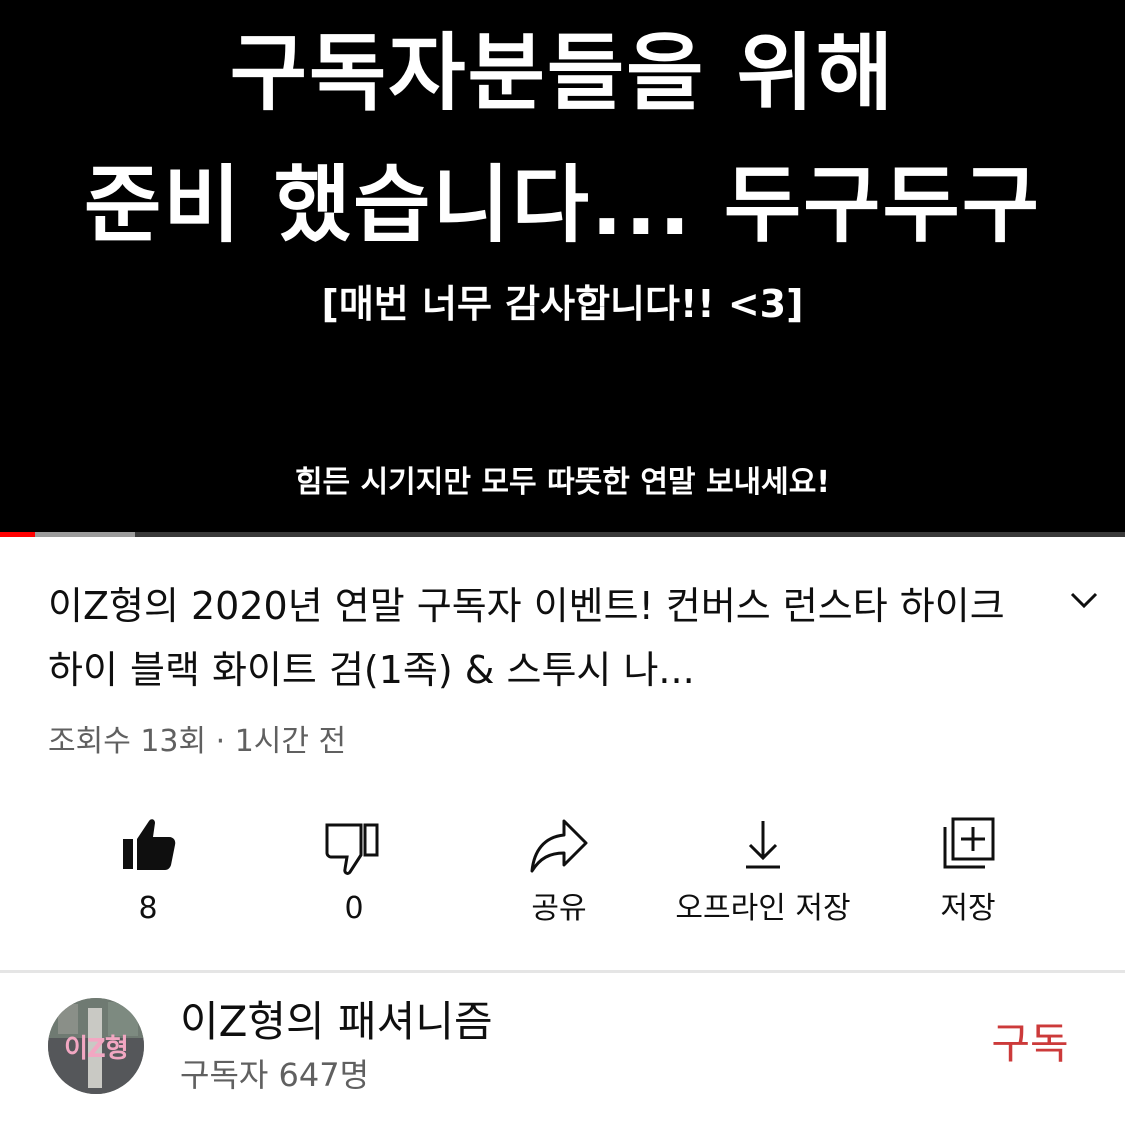 The height and width of the screenshot is (1125, 1125). Describe the element at coordinates (336, 1022) in the screenshot. I see `channel-name: 이Z형의 패셔니즘` at that location.